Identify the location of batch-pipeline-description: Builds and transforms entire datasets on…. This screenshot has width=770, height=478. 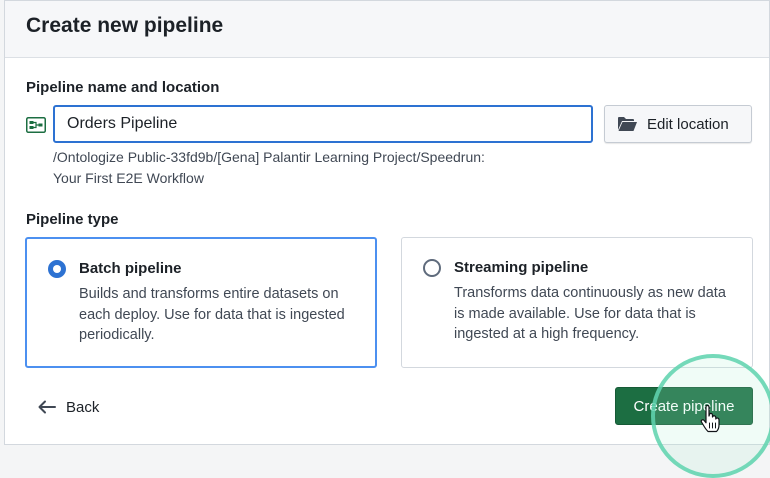
(212, 314).